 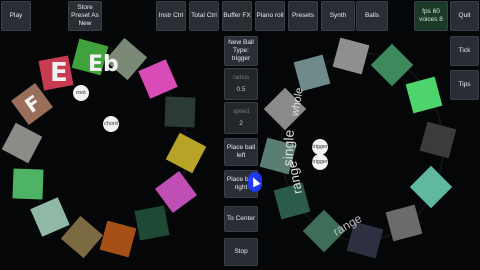 What do you see at coordinates (241, 123) in the screenshot?
I see `speed-value: 2` at bounding box center [241, 123].